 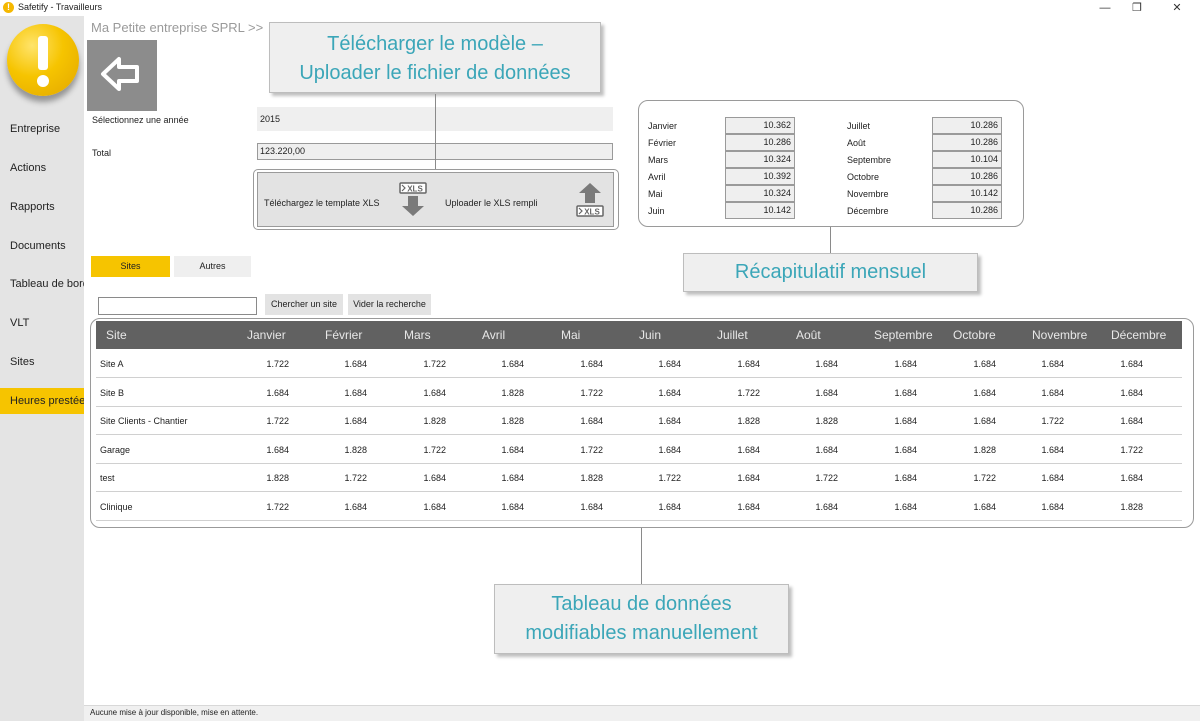 I want to click on xls-upload-icon: XLS, so click(x=590, y=200).